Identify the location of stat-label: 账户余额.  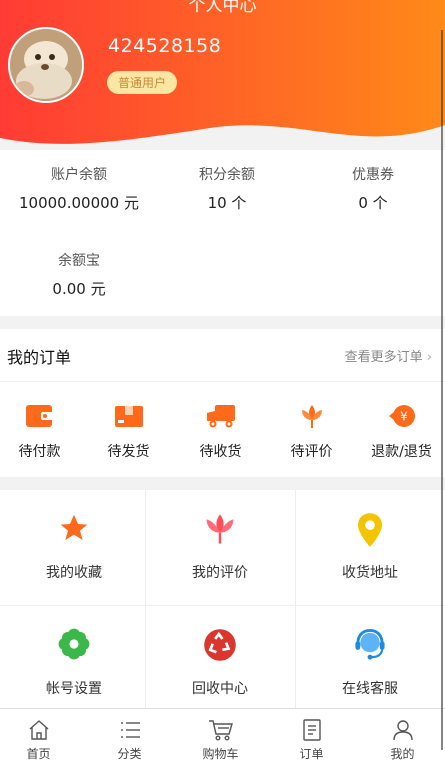
(79, 175).